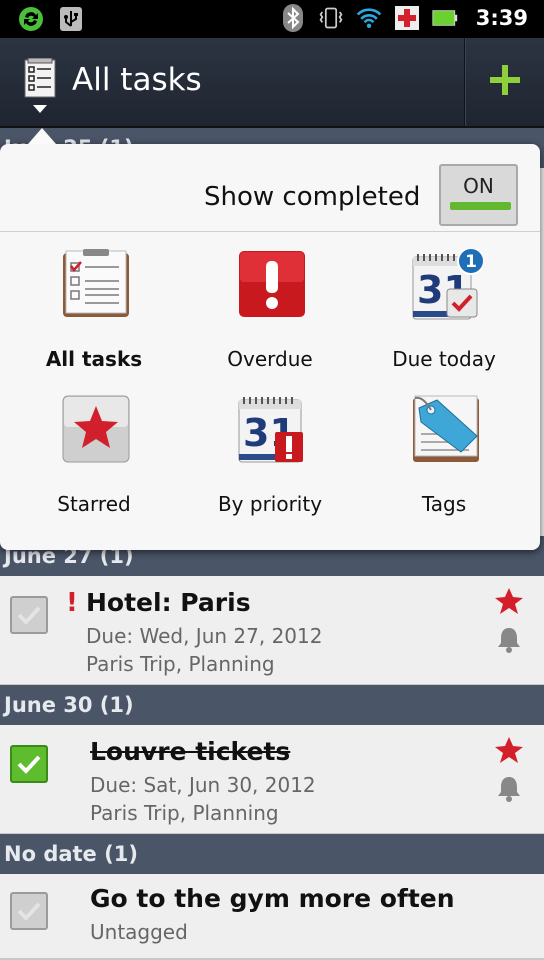 The image size is (544, 960). Describe the element at coordinates (407, 18) in the screenshot. I see `battery-alert-icon` at that location.